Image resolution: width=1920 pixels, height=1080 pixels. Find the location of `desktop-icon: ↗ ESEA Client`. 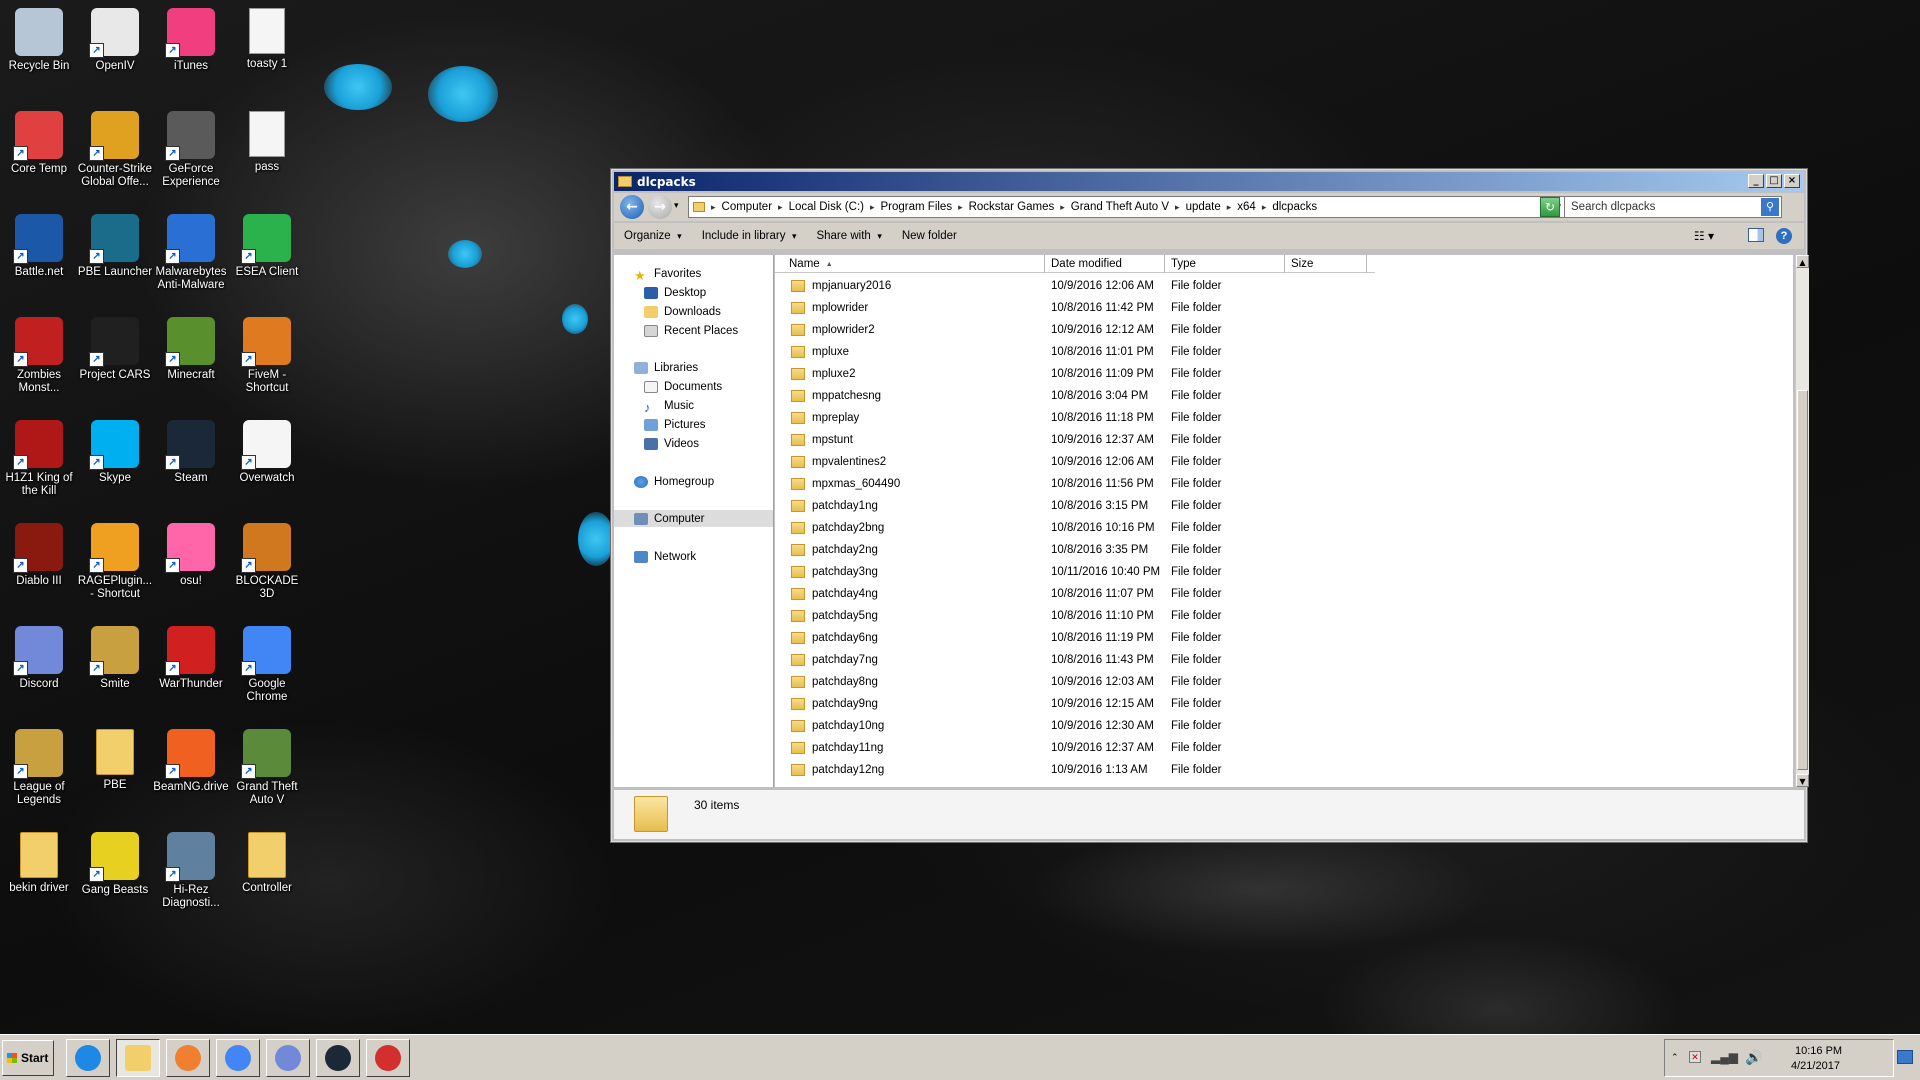

desktop-icon: ↗ ESEA Client is located at coordinates (267, 246).